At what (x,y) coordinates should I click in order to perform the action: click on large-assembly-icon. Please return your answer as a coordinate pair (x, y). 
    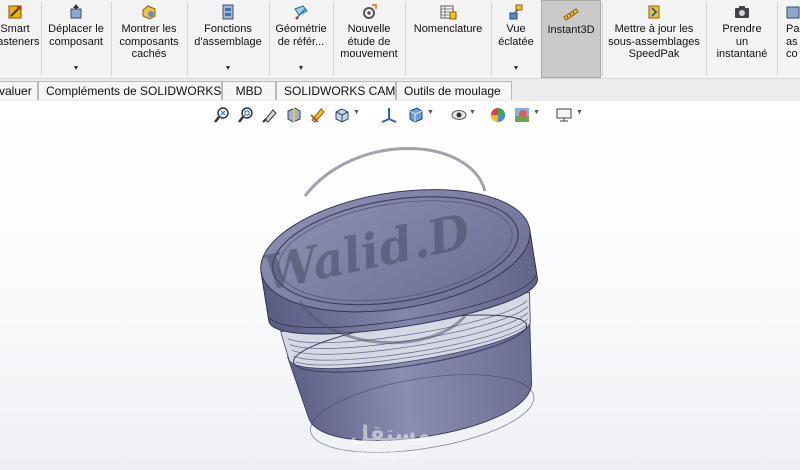
    Looking at the image, I should click on (793, 12).